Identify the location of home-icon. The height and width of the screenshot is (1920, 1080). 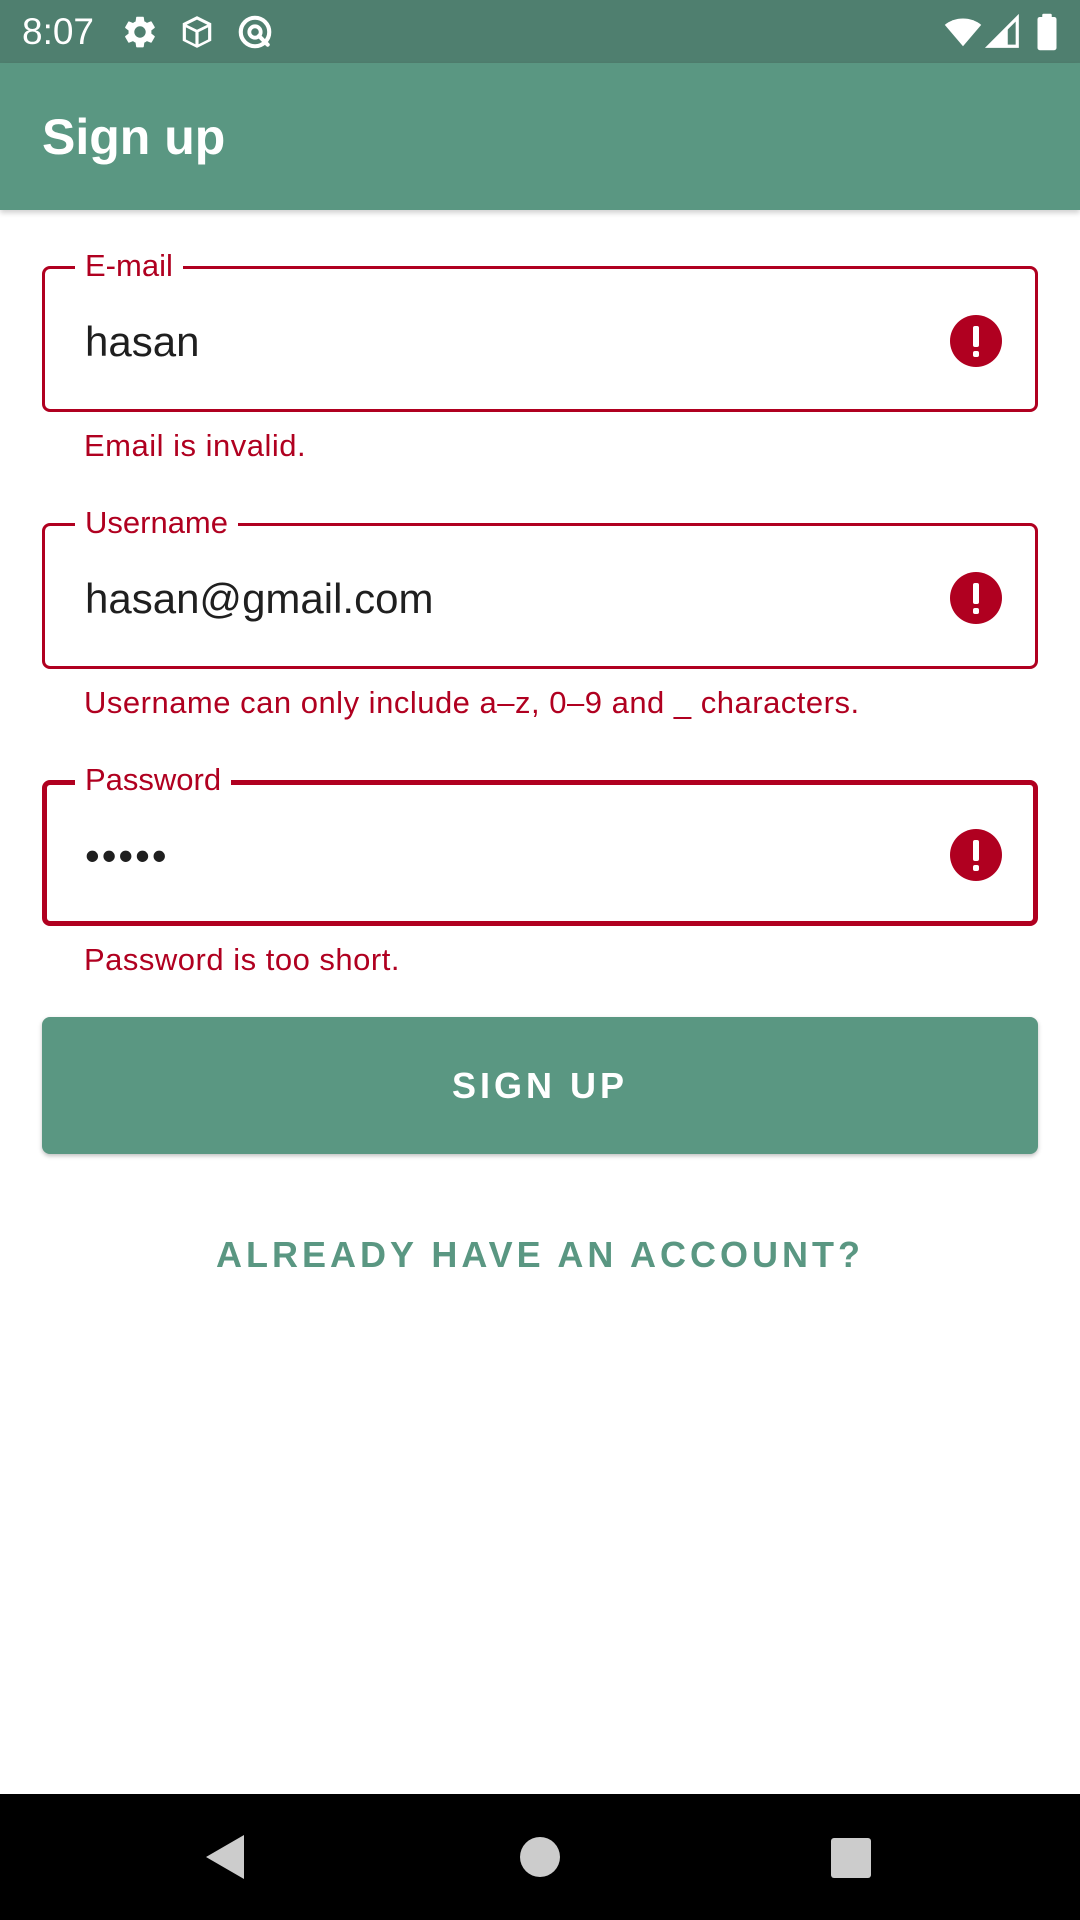
(540, 1857).